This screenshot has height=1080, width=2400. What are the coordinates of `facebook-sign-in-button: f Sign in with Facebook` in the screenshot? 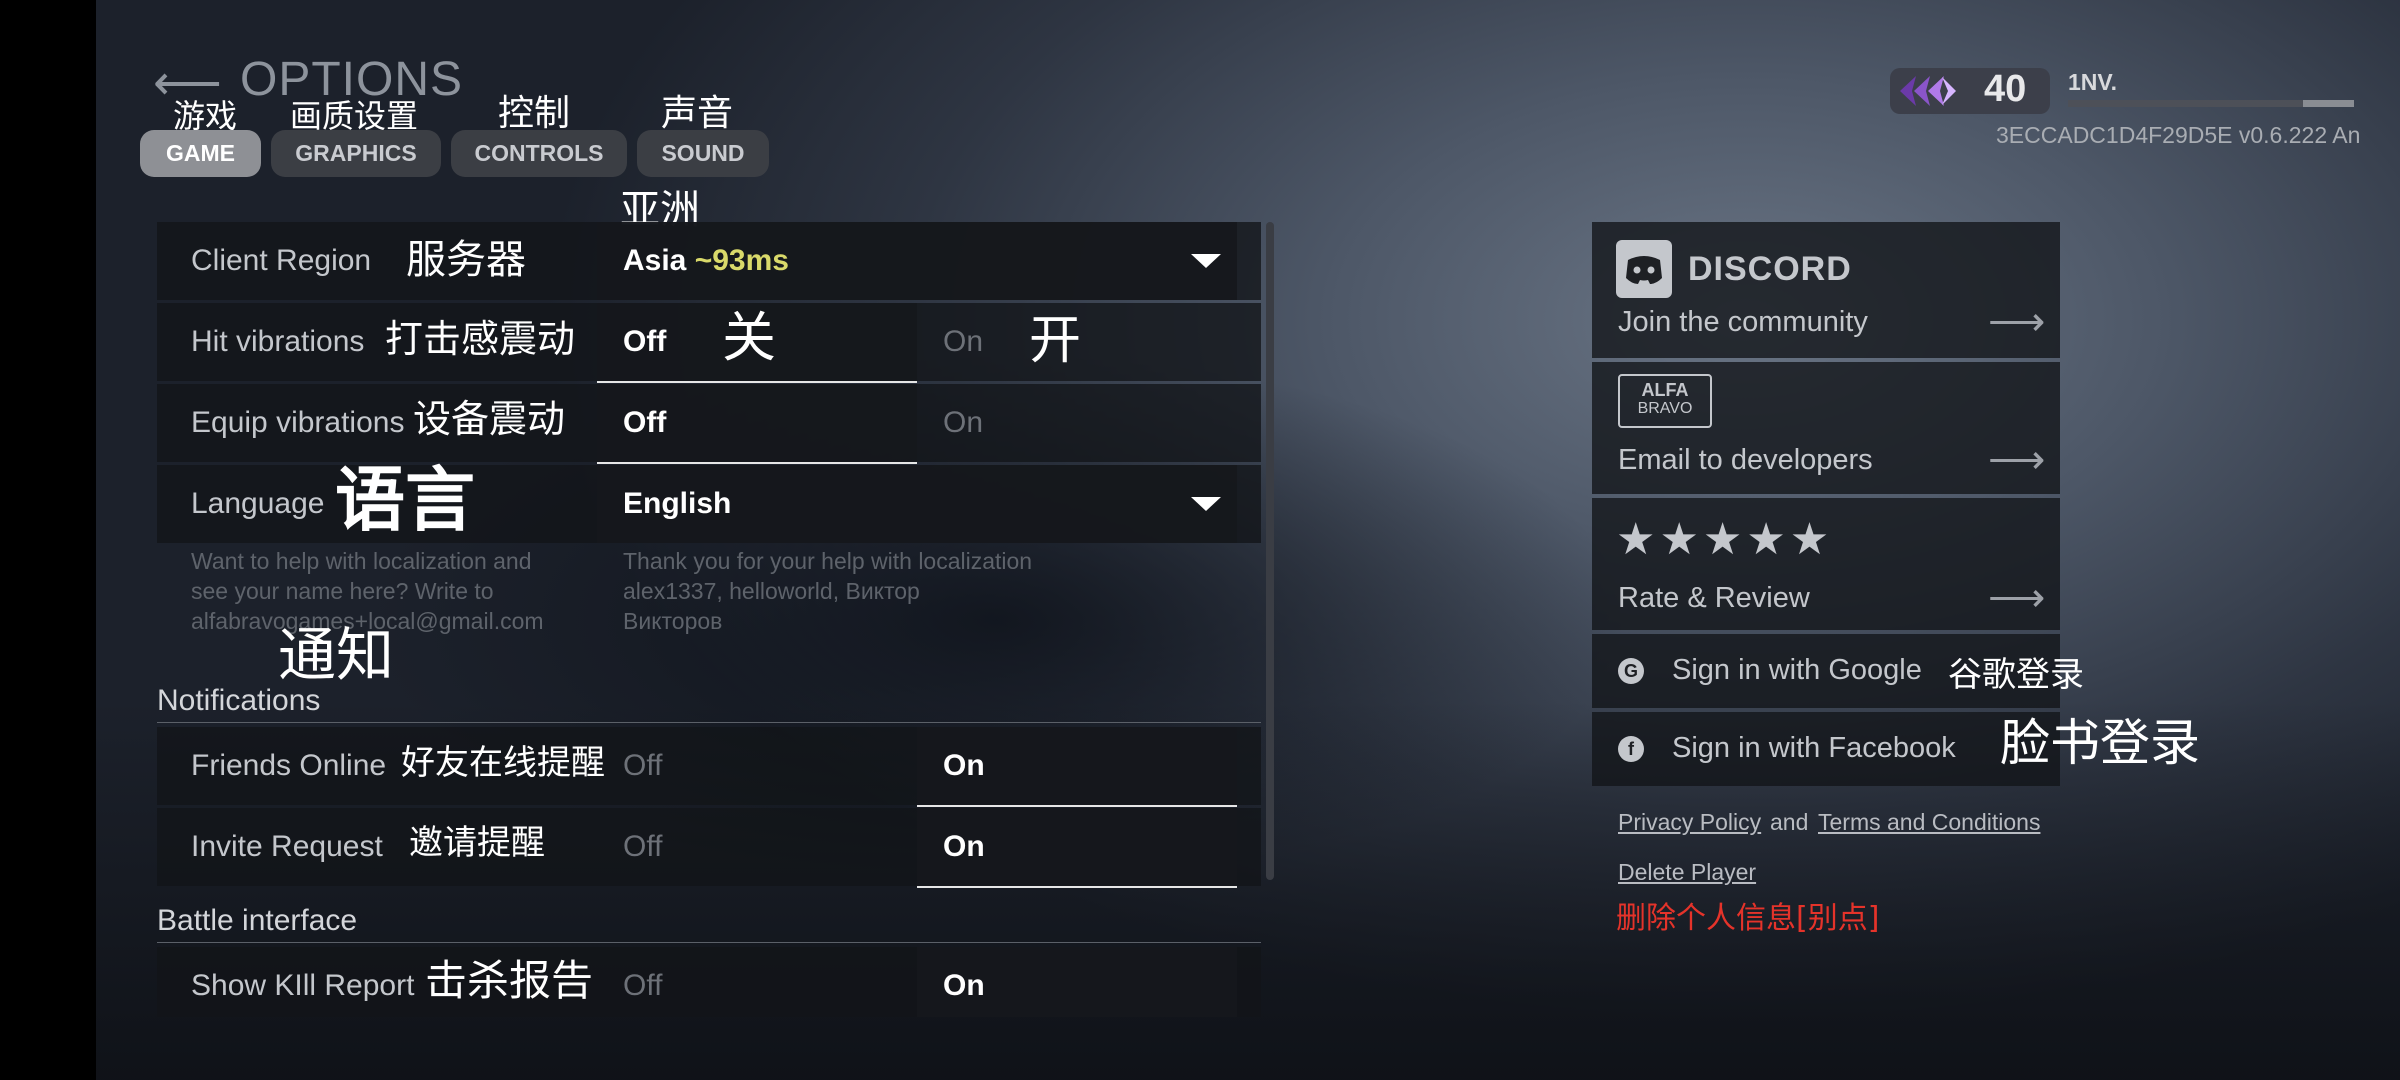 It's located at (1826, 749).